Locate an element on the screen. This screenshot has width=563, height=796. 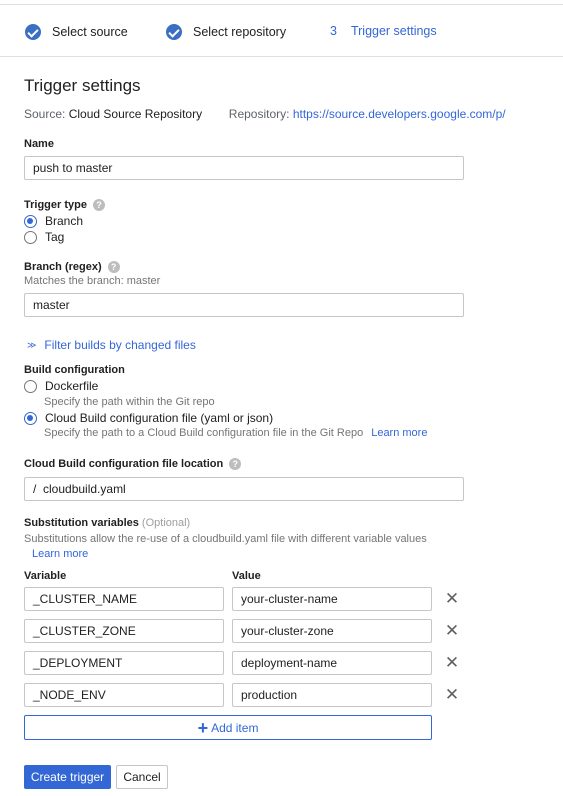
config-location-value: cloudbuild.yaml is located at coordinates (84, 489).